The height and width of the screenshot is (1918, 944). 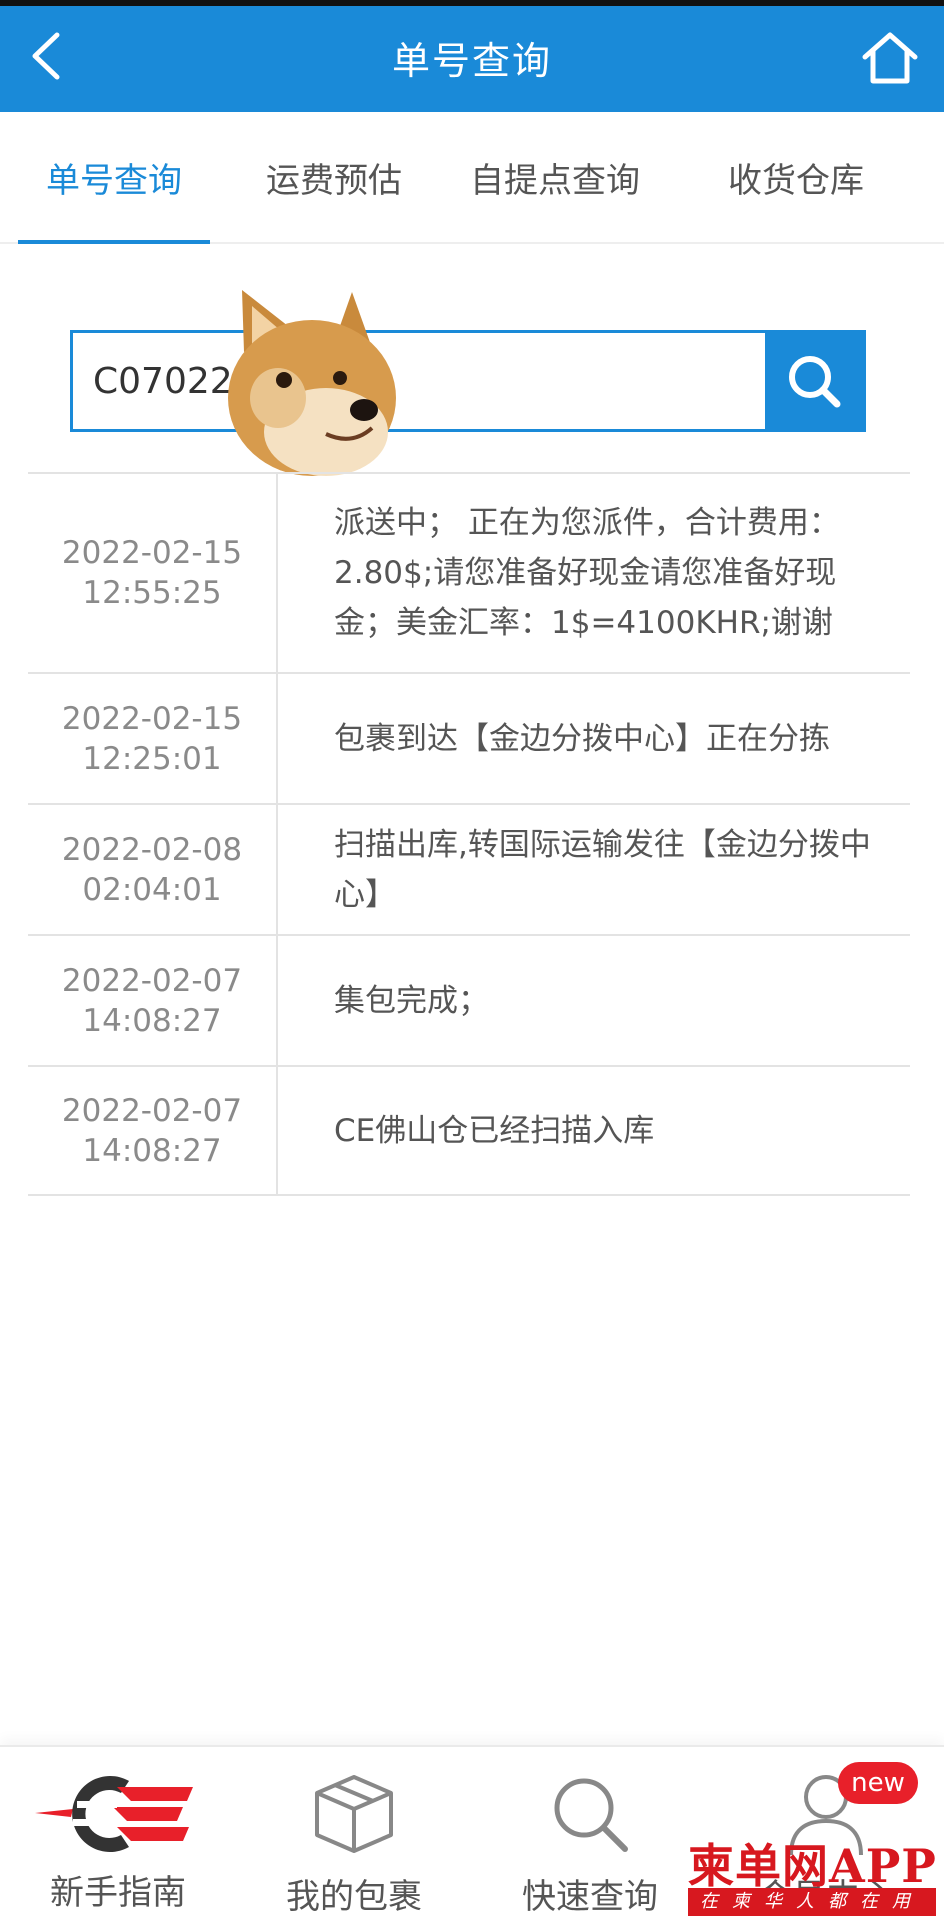 I want to click on timeline-timestamp: 2022-02-15 12:55:25, so click(x=153, y=573).